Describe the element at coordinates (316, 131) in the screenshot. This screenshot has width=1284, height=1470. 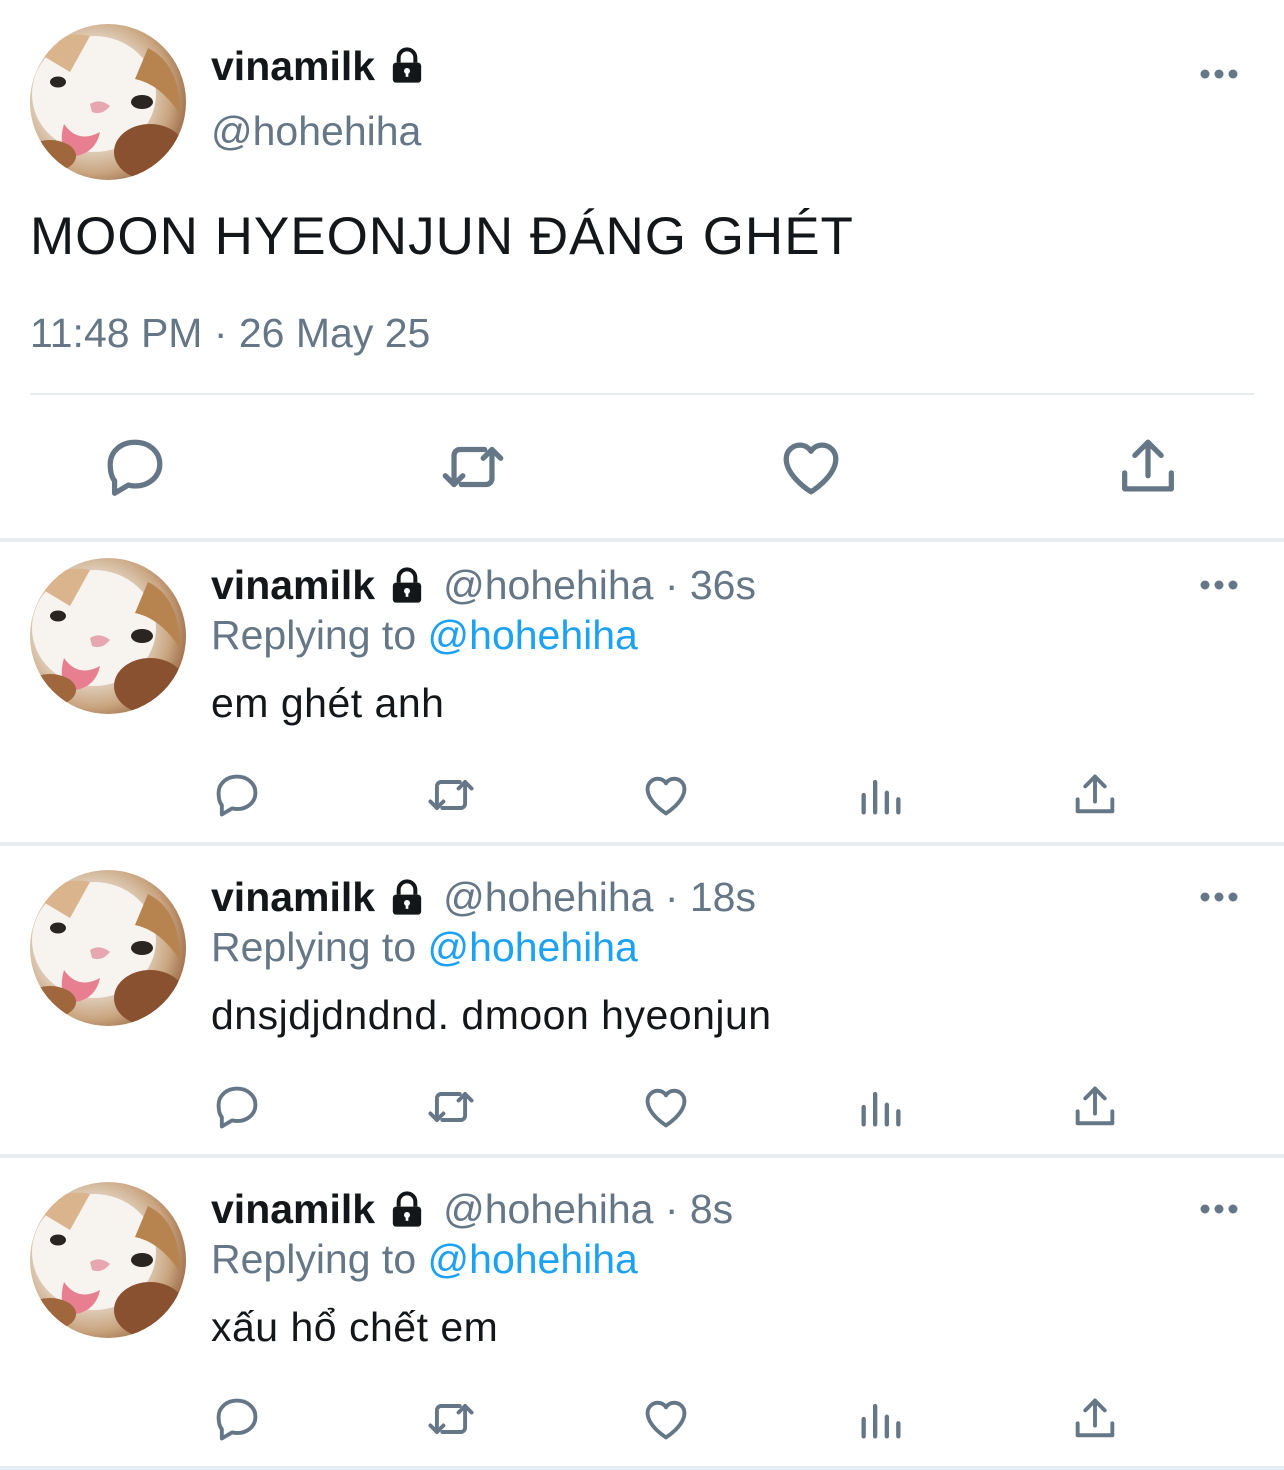
I see `user-handle: @hohehiha` at that location.